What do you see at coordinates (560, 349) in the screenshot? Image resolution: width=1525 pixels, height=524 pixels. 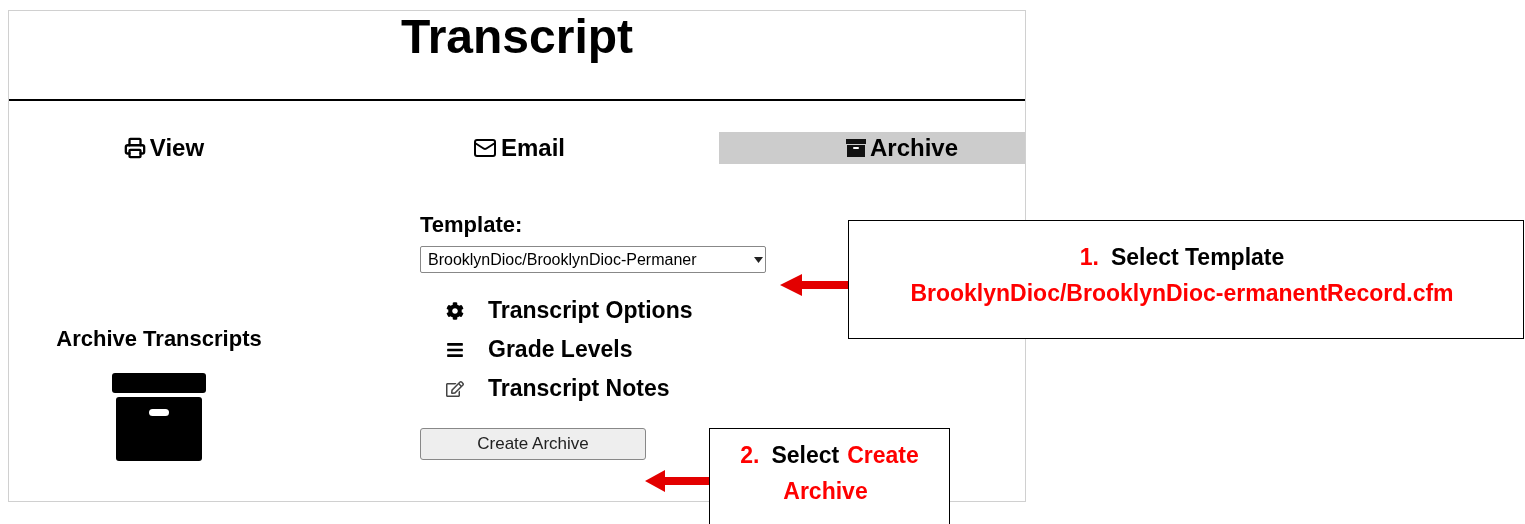 I see `option-link: Grade Levels` at bounding box center [560, 349].